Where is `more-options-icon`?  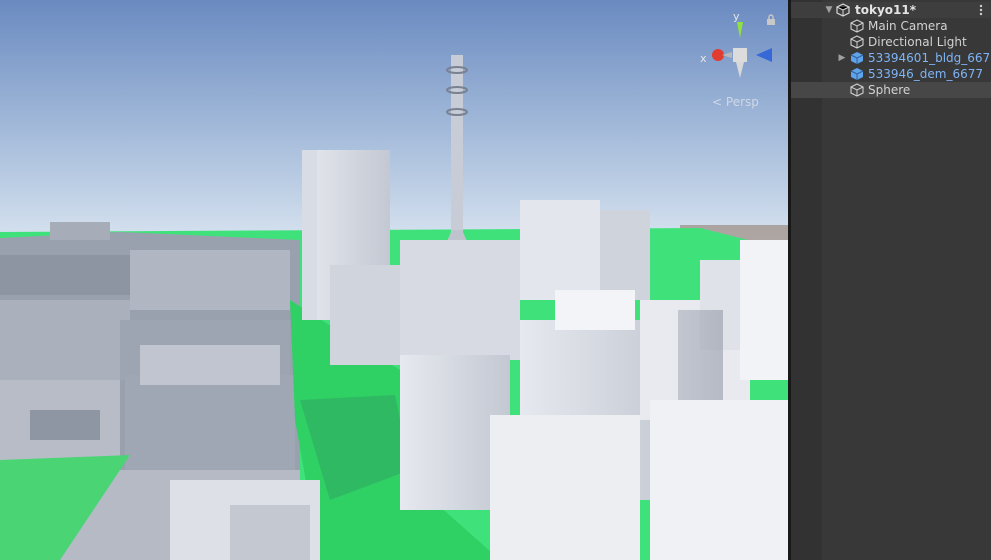
more-options-icon is located at coordinates (981, 10).